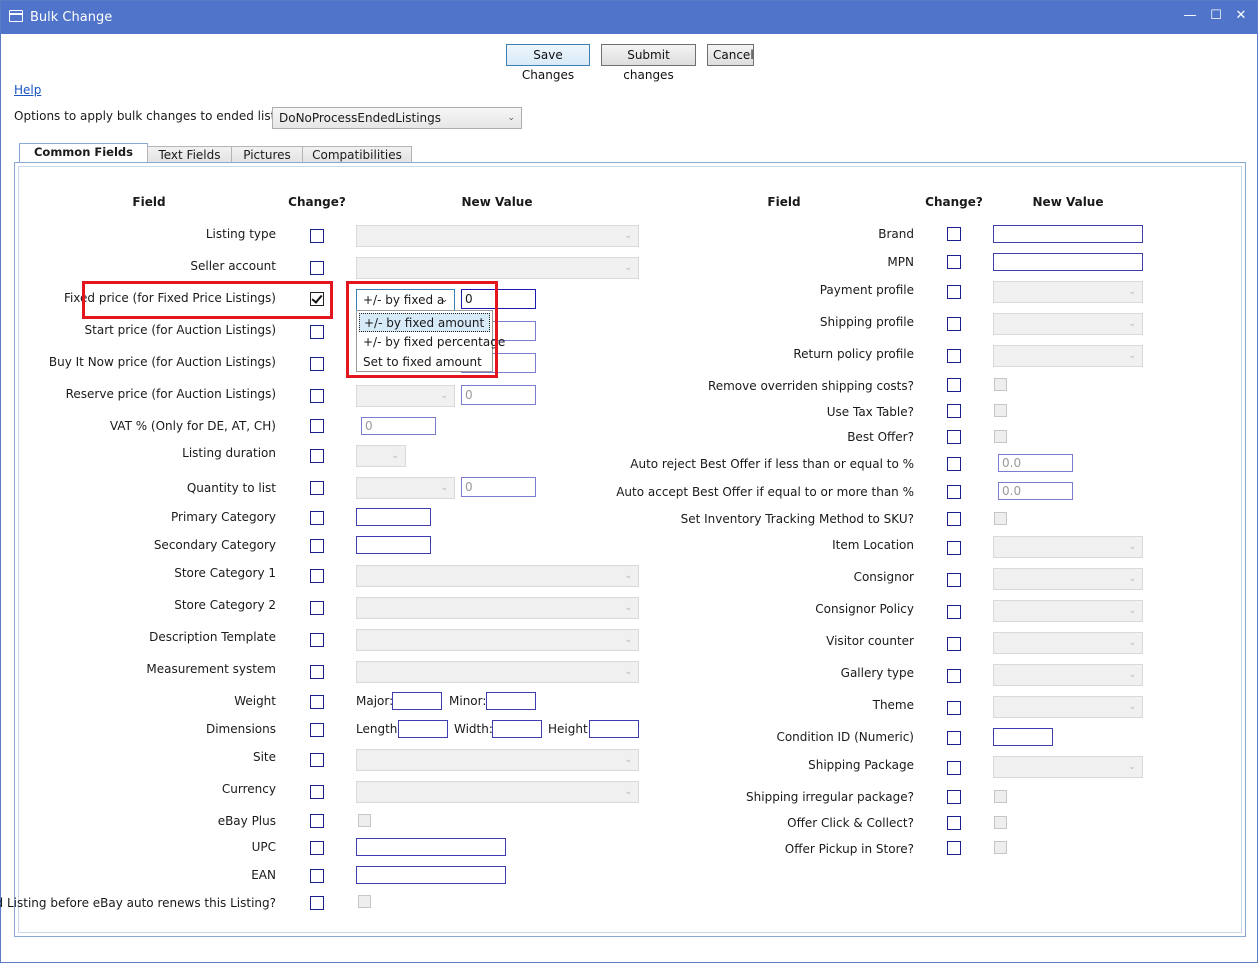 Image resolution: width=1258 pixels, height=963 pixels. I want to click on brand-input, so click(1068, 234).